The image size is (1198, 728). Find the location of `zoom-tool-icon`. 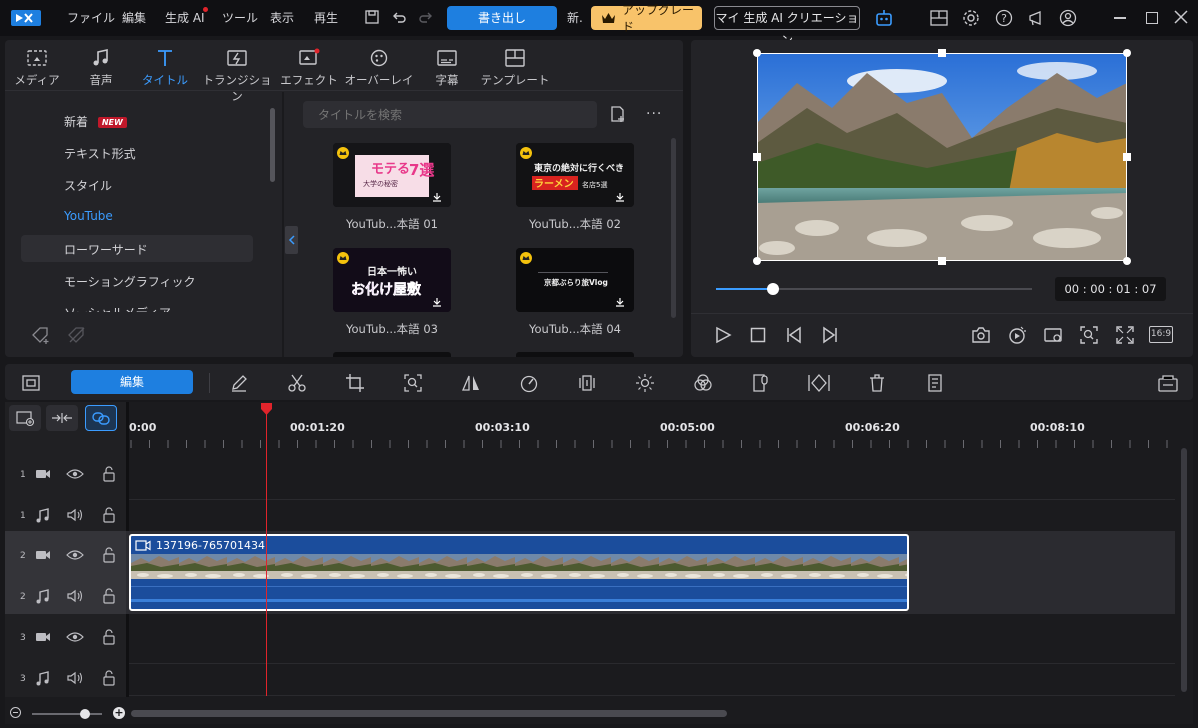

zoom-tool-icon is located at coordinates (413, 383).